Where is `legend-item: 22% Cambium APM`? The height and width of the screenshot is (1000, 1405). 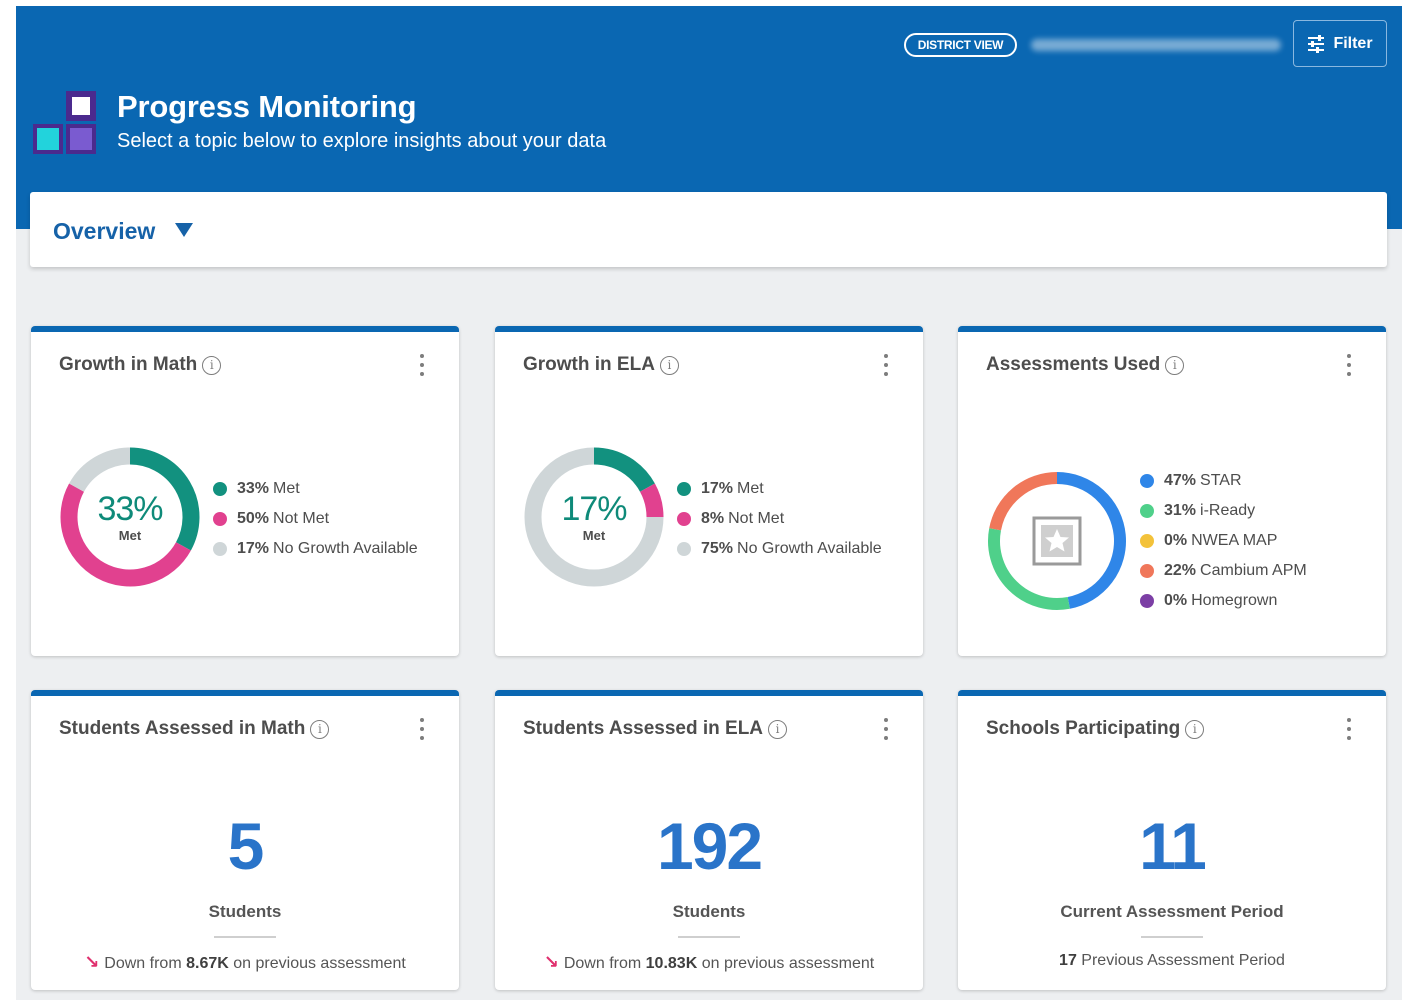
legend-item: 22% Cambium APM is located at coordinates (1223, 571).